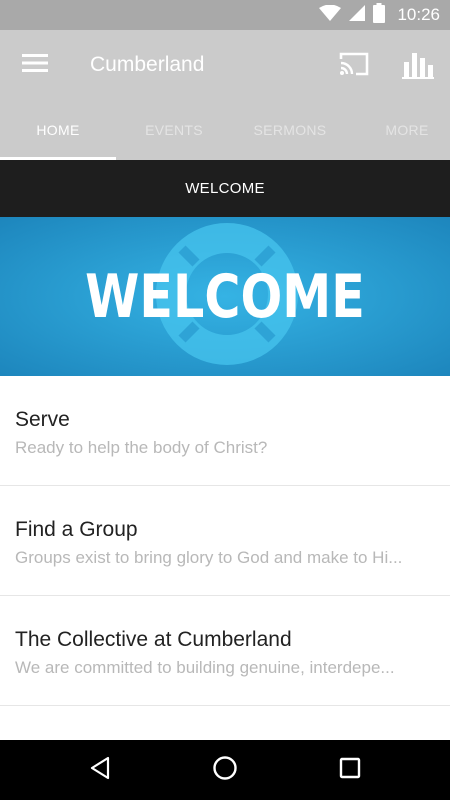 This screenshot has width=450, height=800. Describe the element at coordinates (225, 188) in the screenshot. I see `section-header: WELCOME` at that location.